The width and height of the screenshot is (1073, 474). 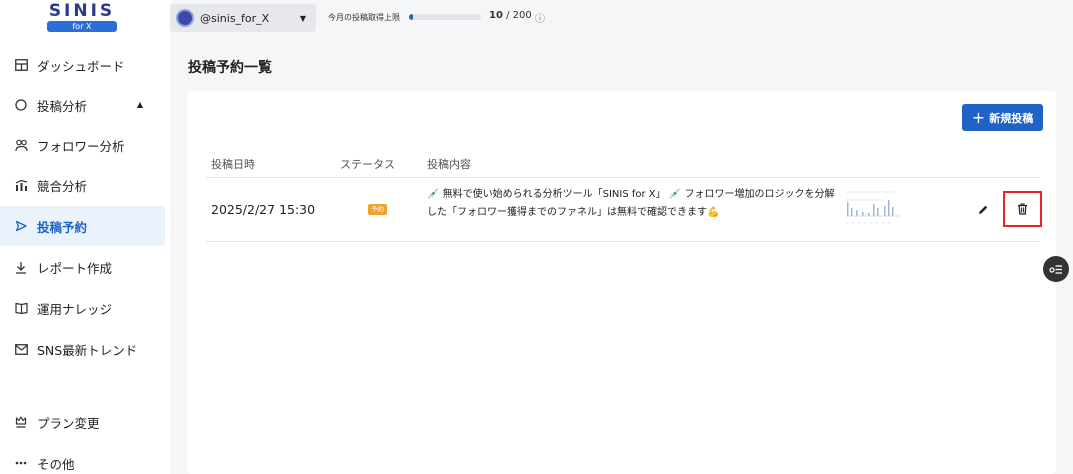 I want to click on column-header-date: 投稿日時, so click(x=233, y=164).